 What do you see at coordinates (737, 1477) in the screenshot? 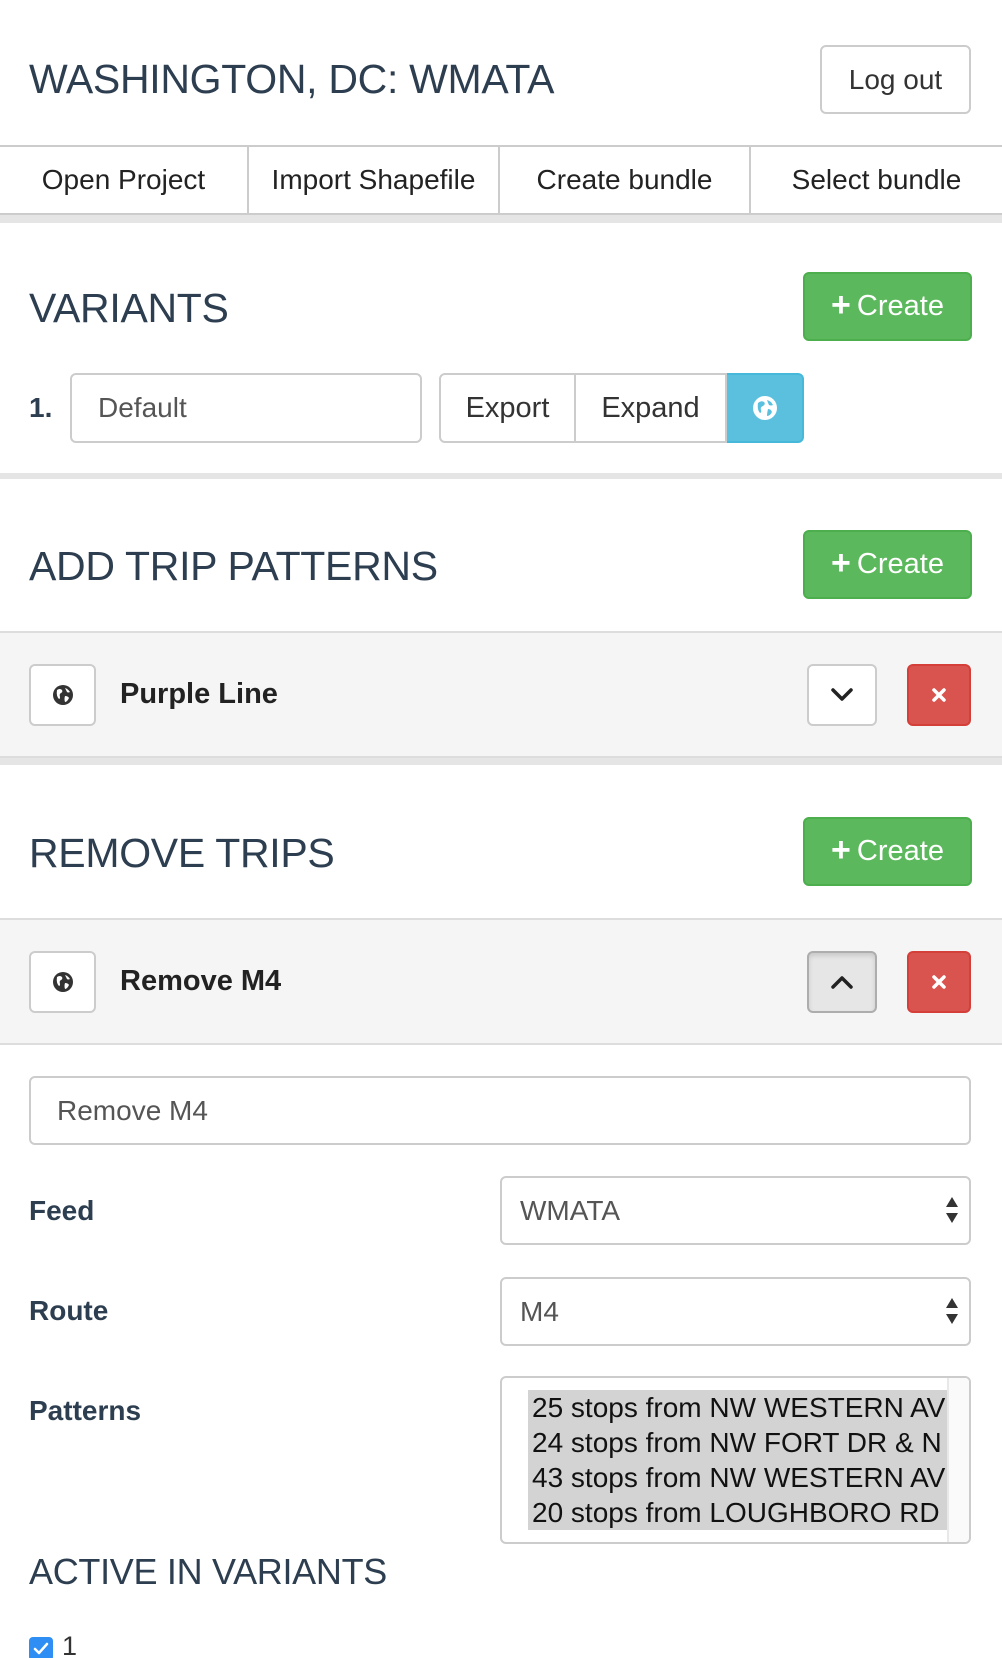
I see `pattern-option: 43 stops from NW WESTERN AV` at bounding box center [737, 1477].